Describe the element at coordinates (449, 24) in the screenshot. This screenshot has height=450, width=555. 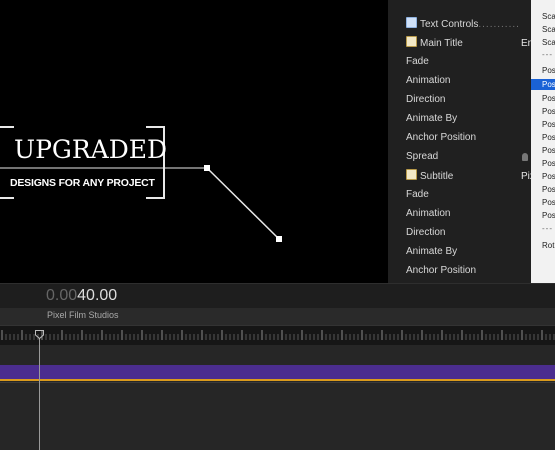
I see `row-label: Text Controls` at that location.